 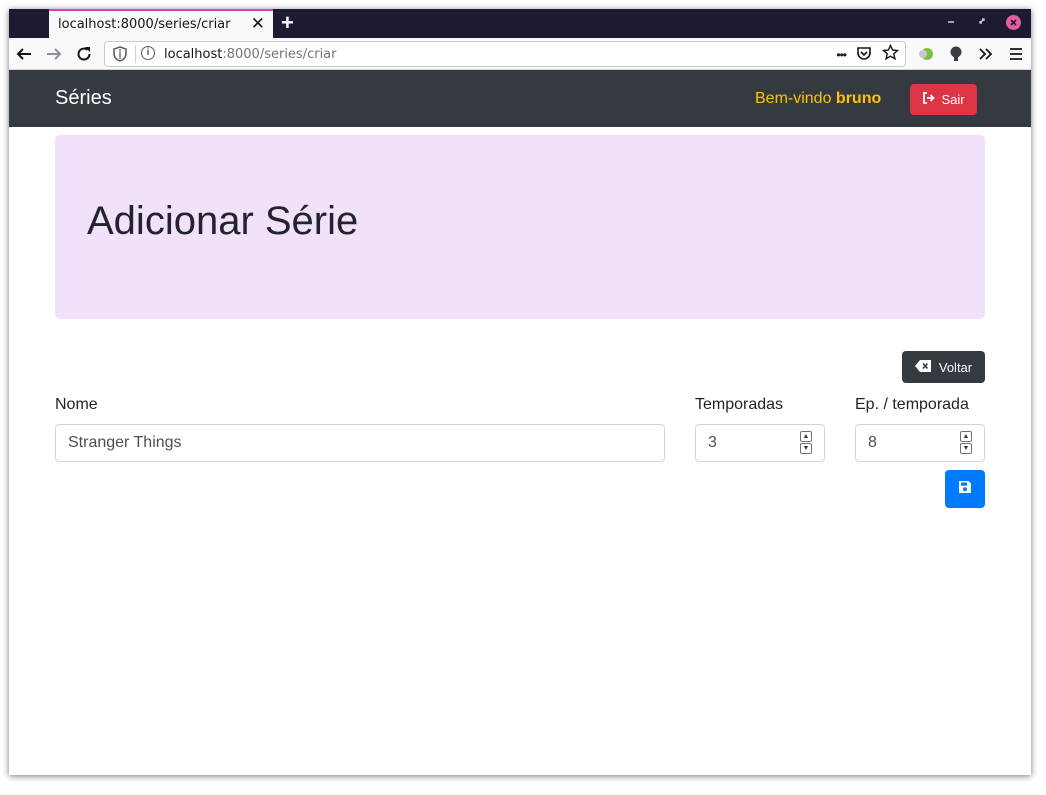 What do you see at coordinates (841, 55) in the screenshot?
I see `page-actions-icon: •••` at bounding box center [841, 55].